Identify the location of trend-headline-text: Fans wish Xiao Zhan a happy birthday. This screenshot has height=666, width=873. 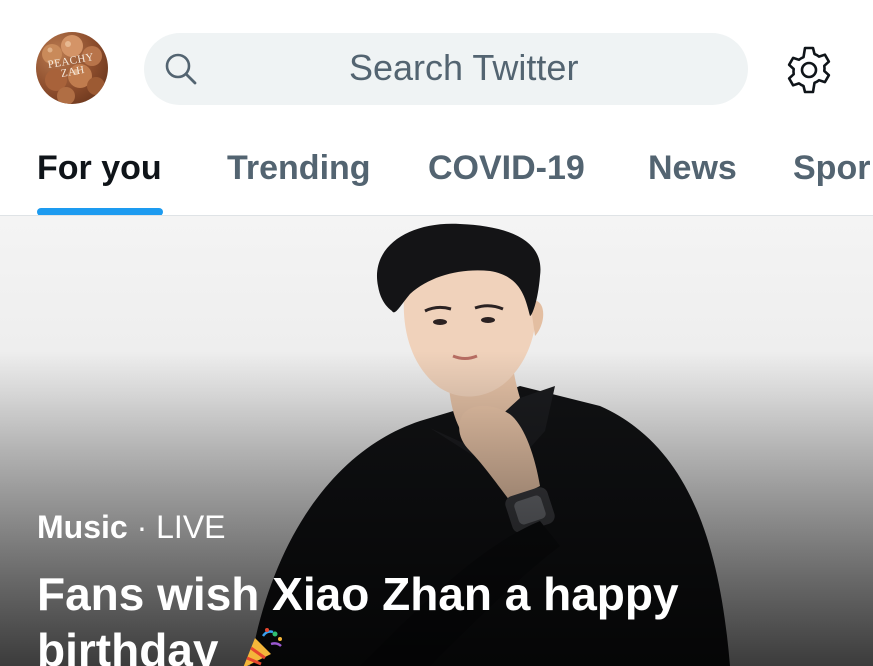
(358, 617).